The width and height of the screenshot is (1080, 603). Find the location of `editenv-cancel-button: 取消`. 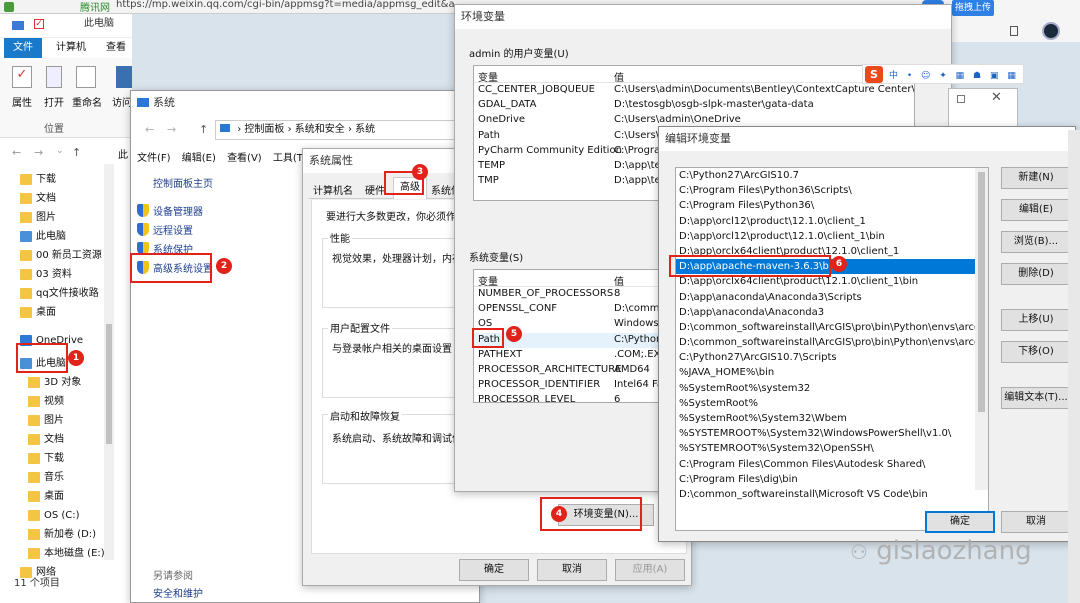

editenv-cancel-button: 取消 is located at coordinates (1036, 522).